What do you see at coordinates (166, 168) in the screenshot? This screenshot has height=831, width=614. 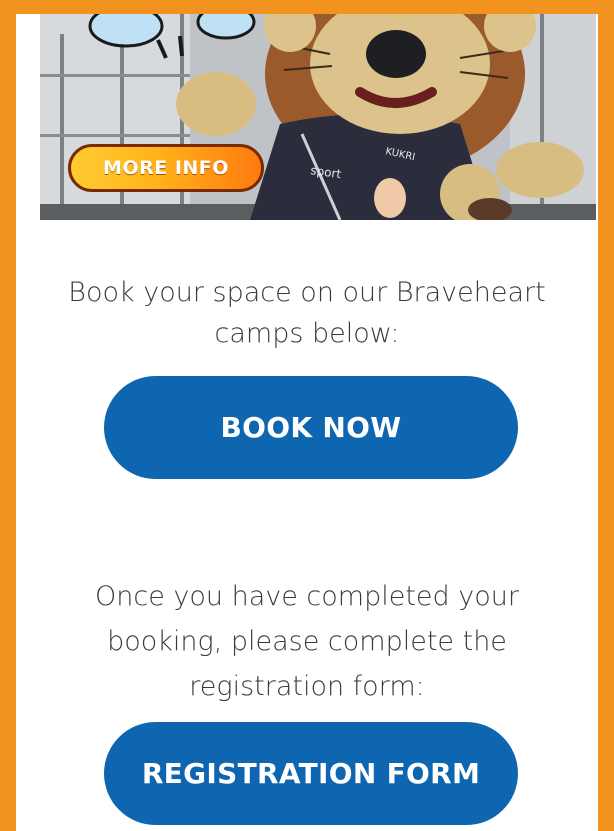 I see `more-info-button: MORE INFO` at bounding box center [166, 168].